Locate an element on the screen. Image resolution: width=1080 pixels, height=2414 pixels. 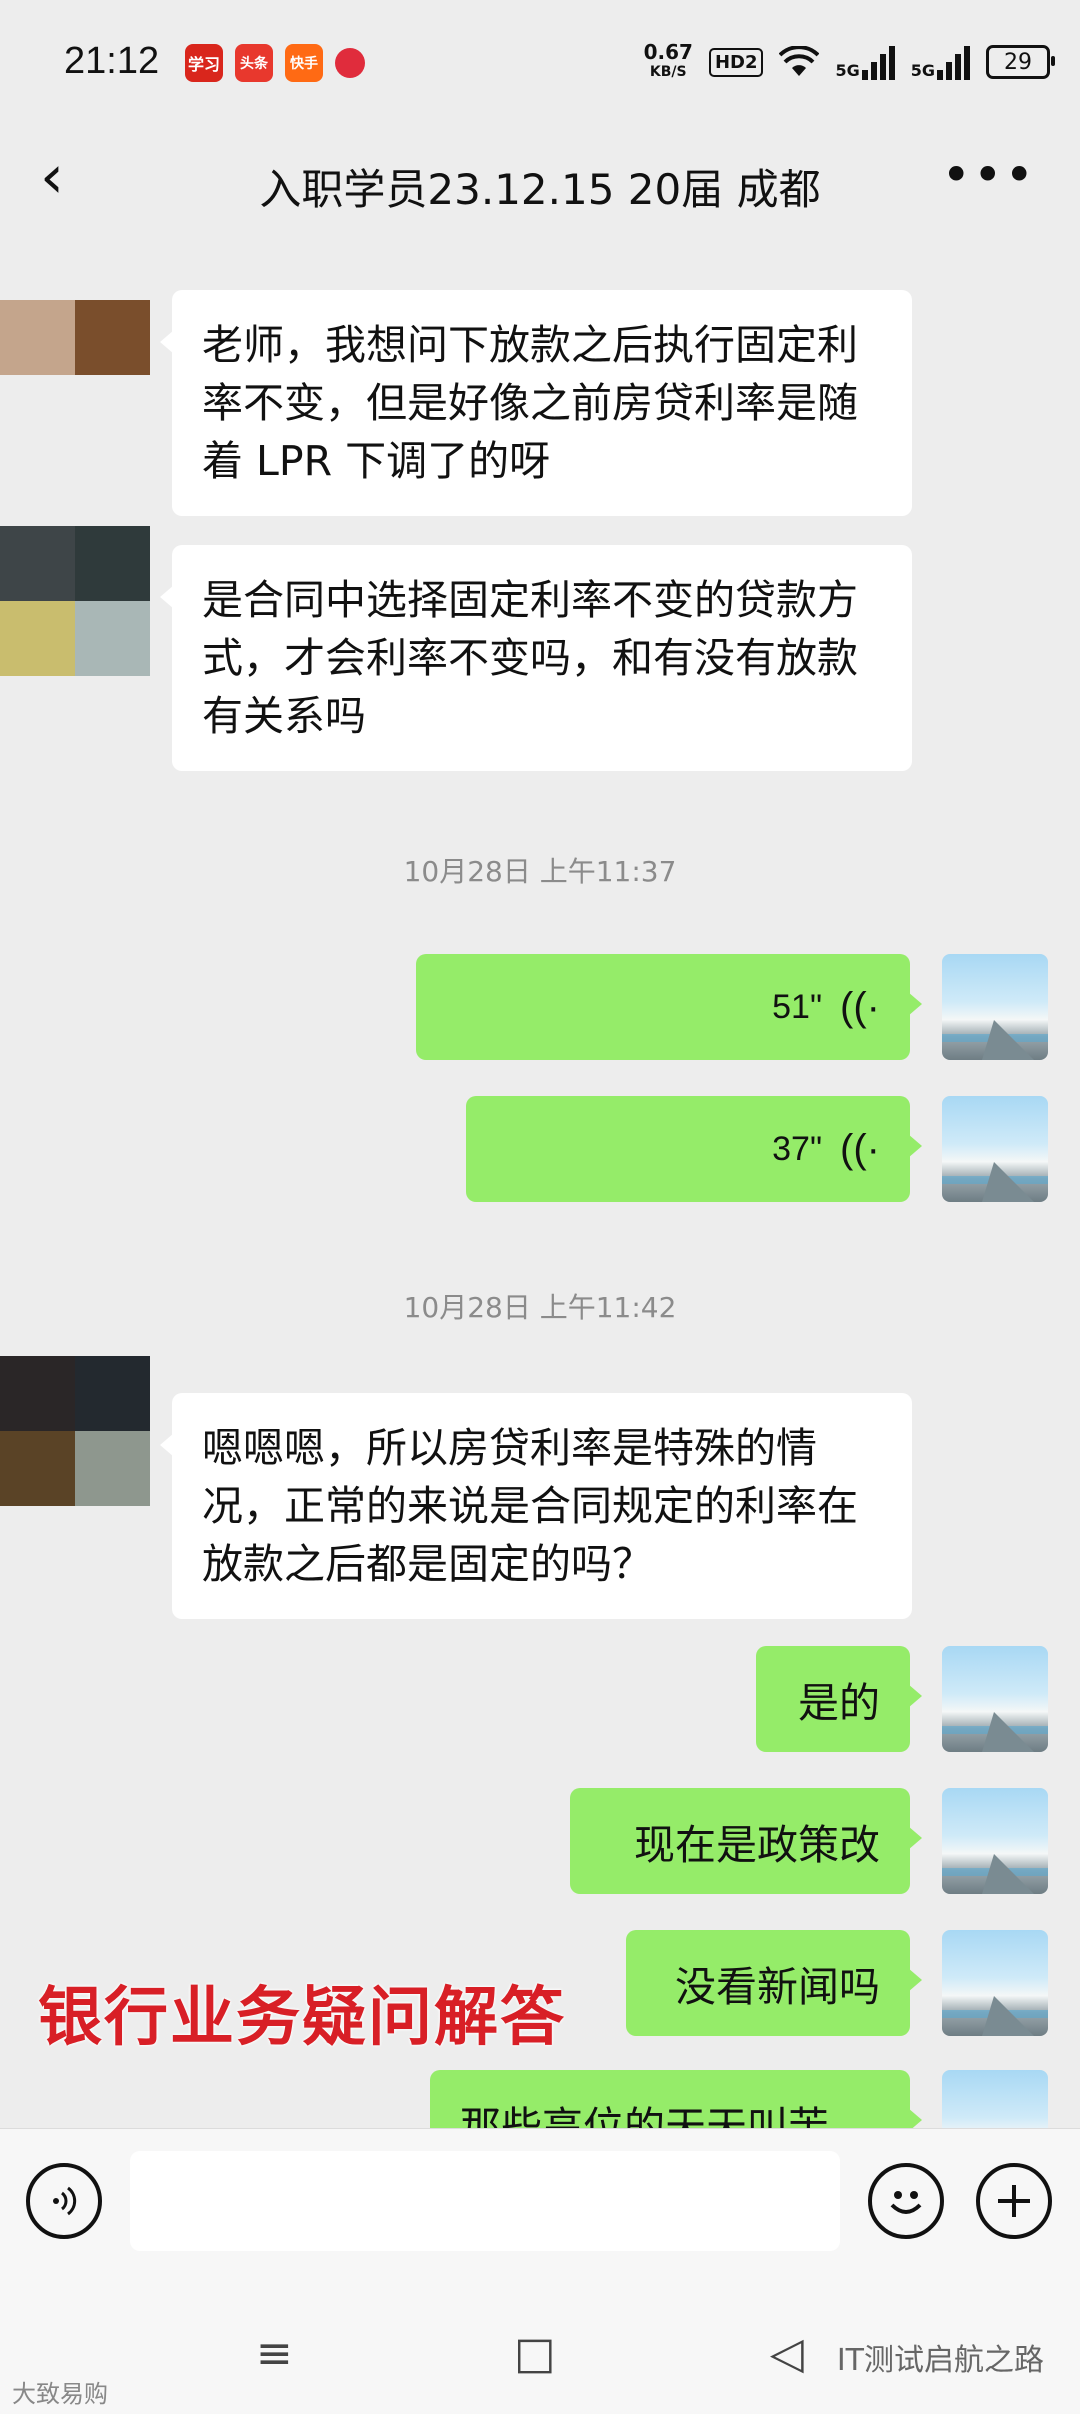
voice-duration: 37" is located at coordinates (797, 1148).